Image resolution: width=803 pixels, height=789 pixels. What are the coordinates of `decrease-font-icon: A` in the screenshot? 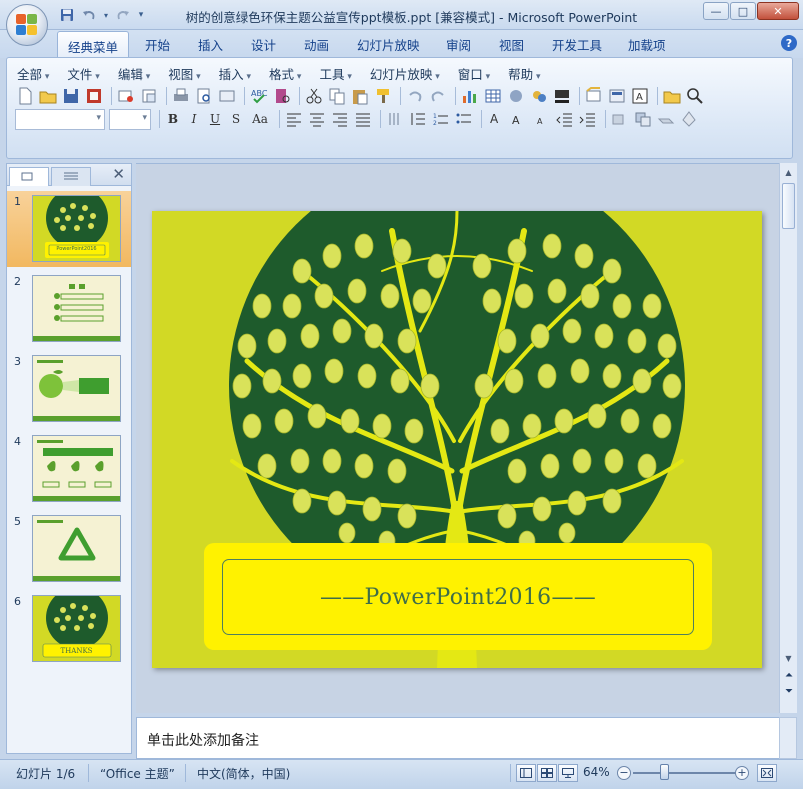 It's located at (542, 119).